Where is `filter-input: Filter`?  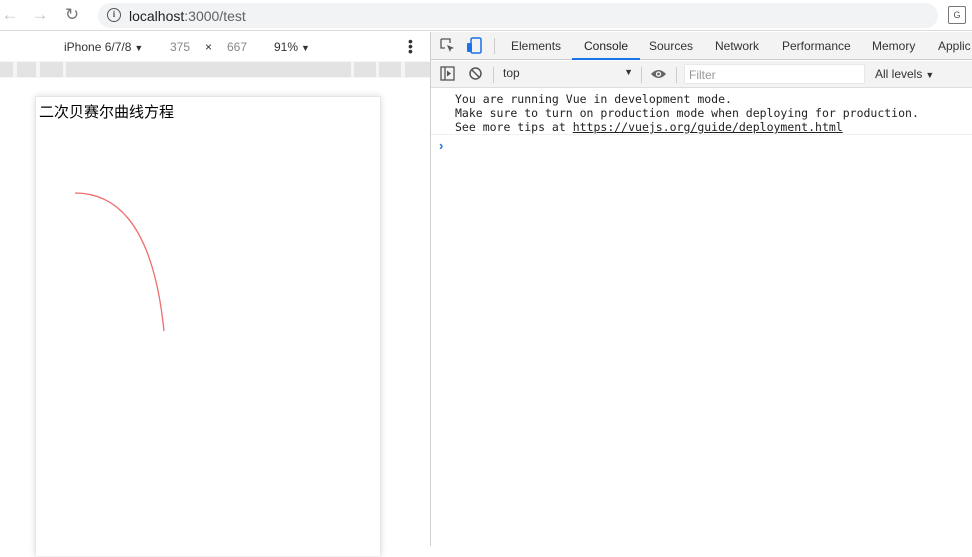
filter-input: Filter is located at coordinates (774, 74).